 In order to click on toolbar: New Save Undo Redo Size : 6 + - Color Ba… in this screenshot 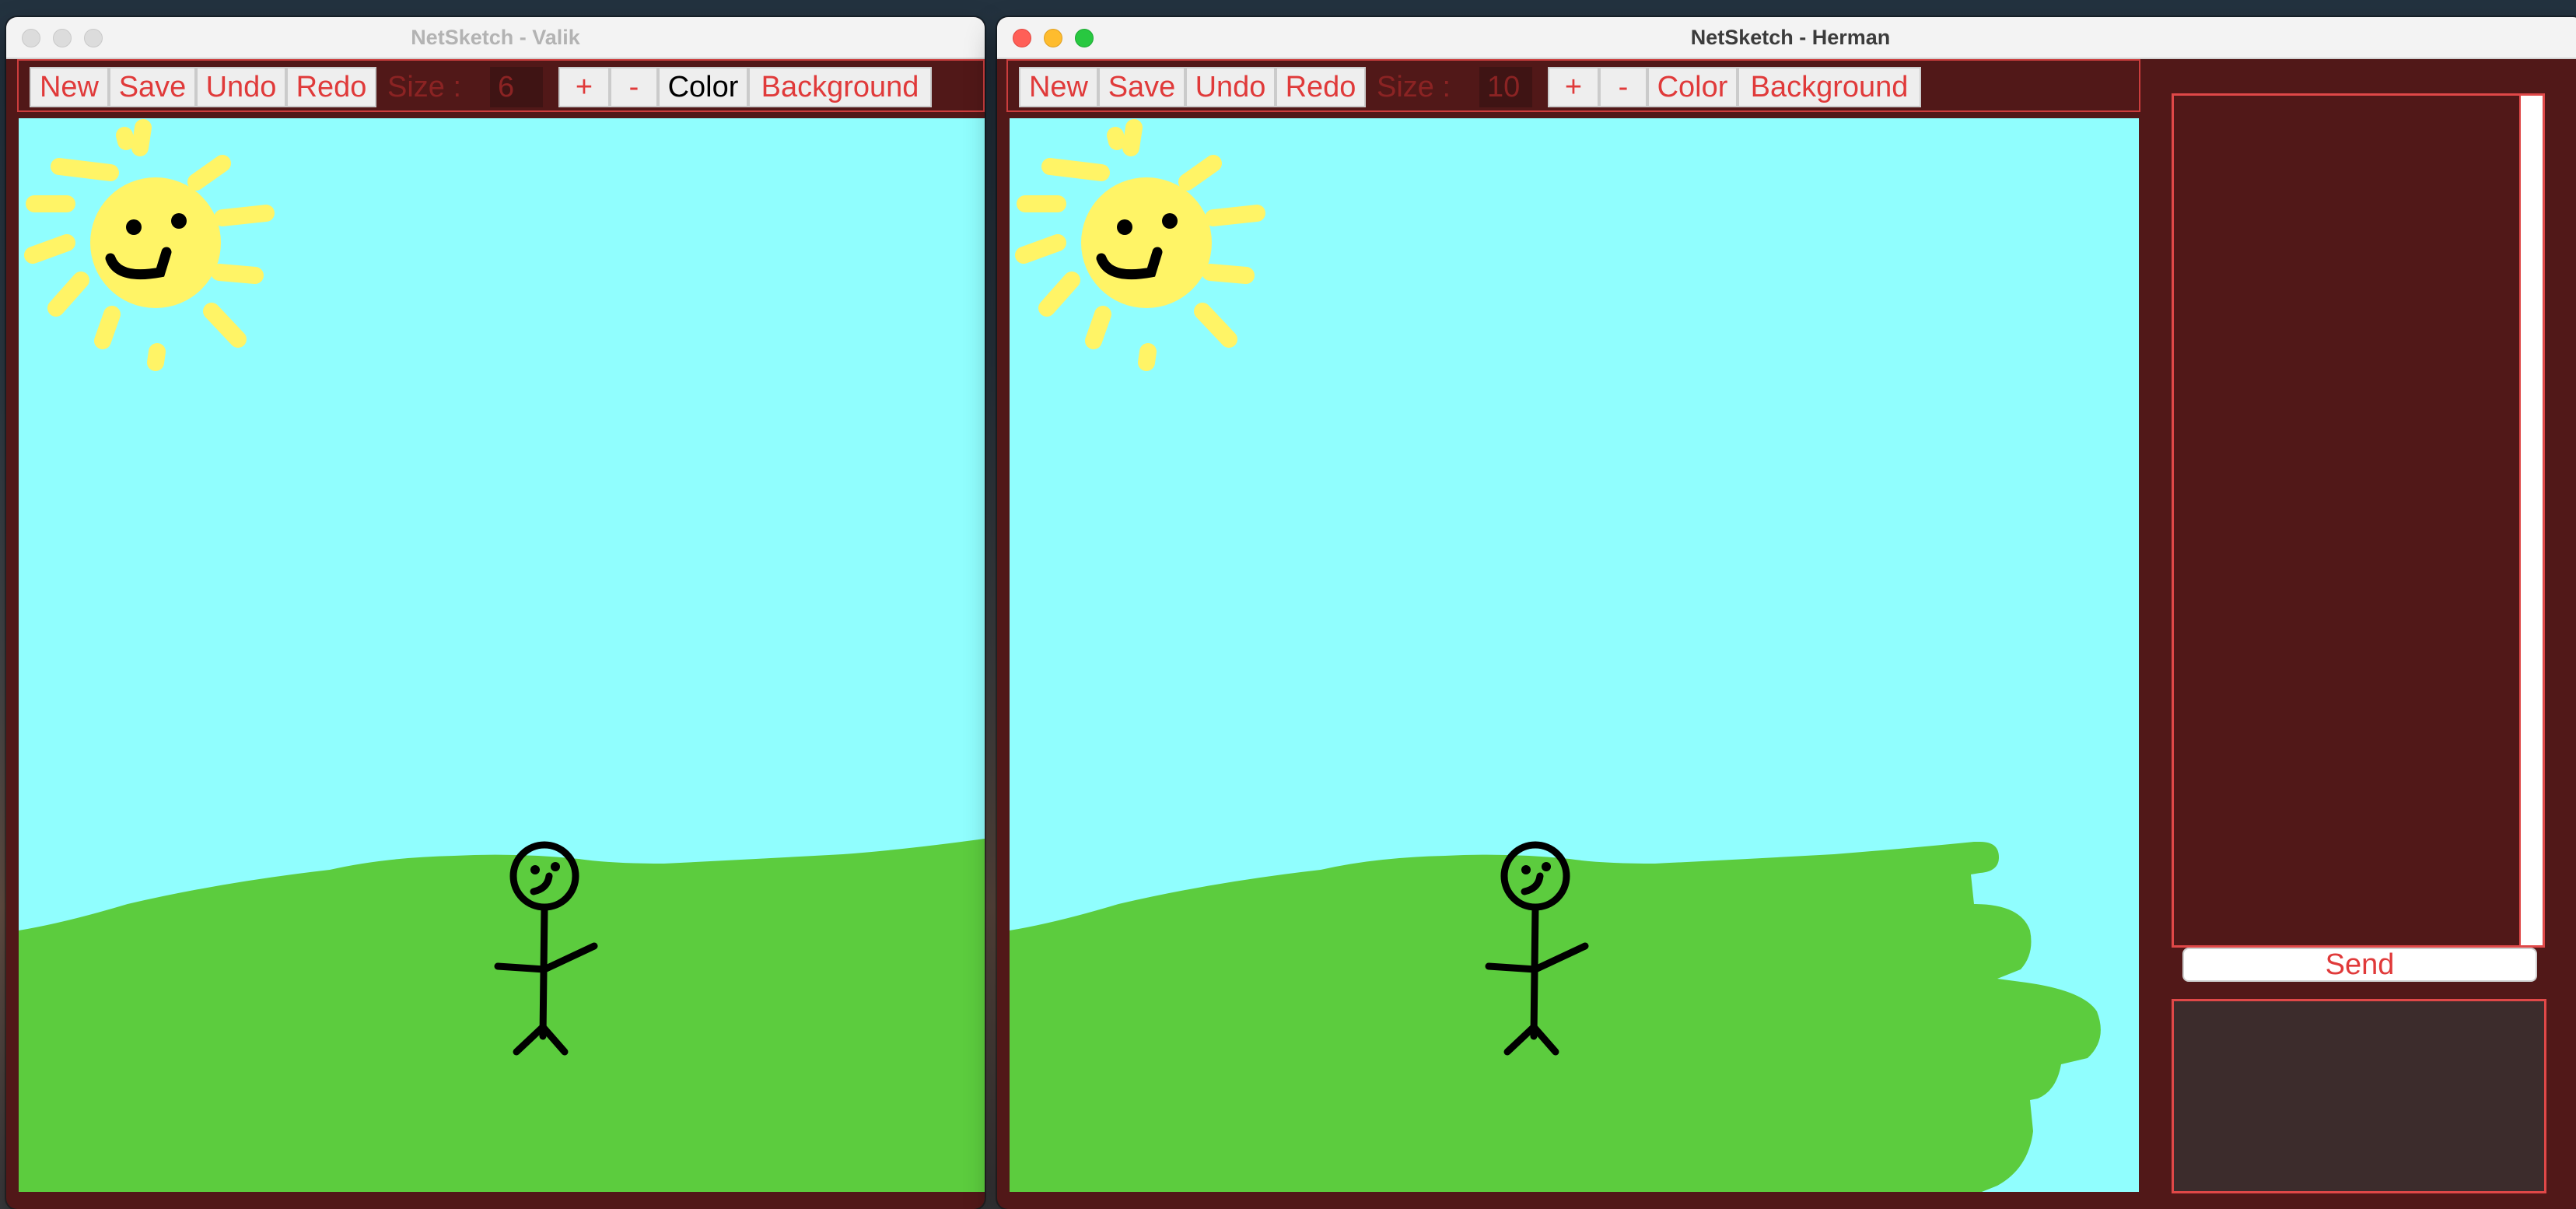, I will do `click(501, 85)`.